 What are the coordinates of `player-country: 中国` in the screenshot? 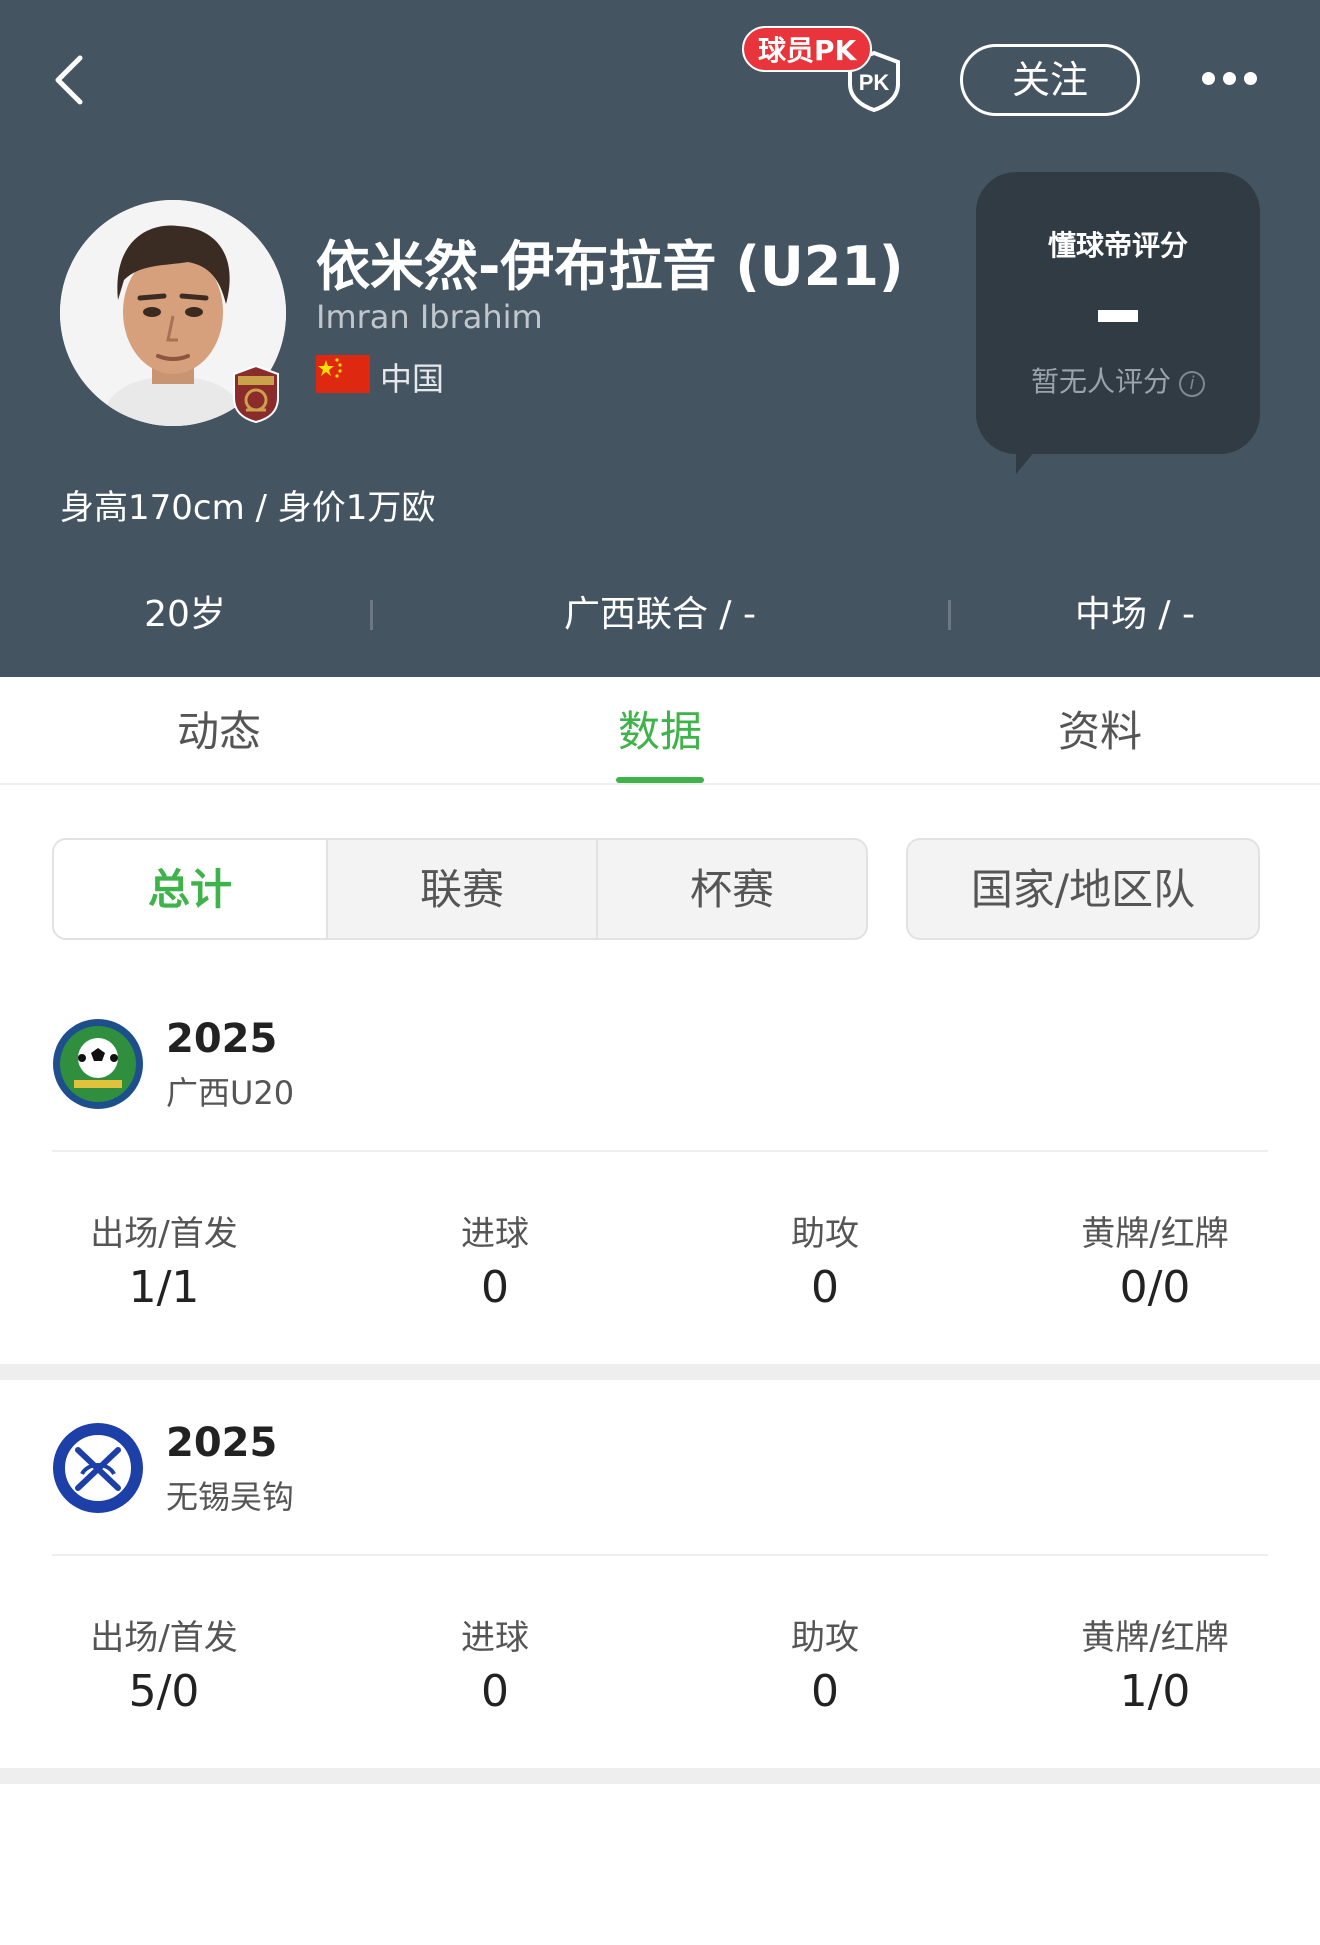 It's located at (412, 379).